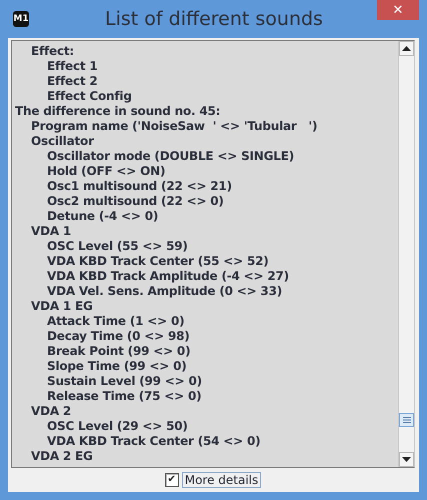  Describe the element at coordinates (205, 426) in the screenshot. I see `tree-item: OSC Level (29 <> 50)` at that location.